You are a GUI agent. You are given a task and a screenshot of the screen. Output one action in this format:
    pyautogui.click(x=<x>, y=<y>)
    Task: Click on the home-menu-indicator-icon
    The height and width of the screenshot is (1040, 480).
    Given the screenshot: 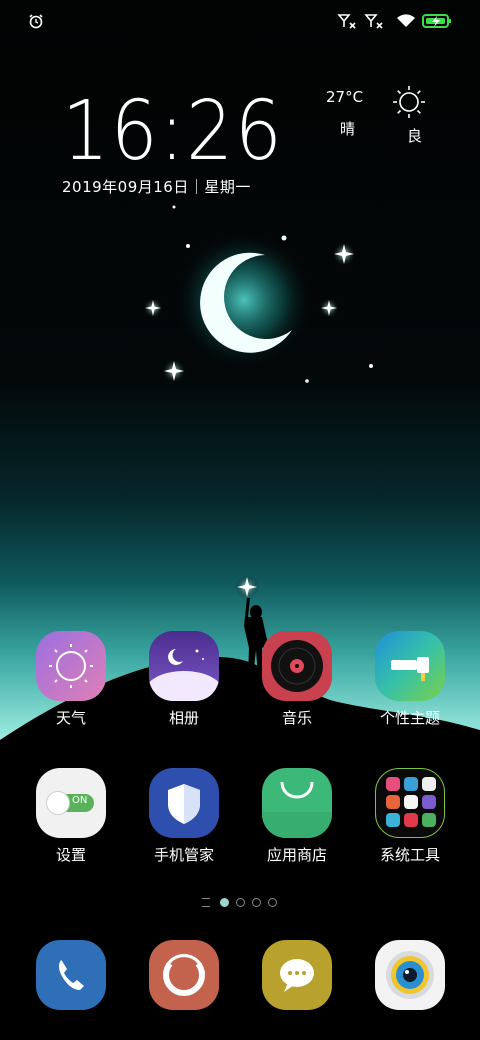 What is the action you would take?
    pyautogui.click(x=206, y=902)
    